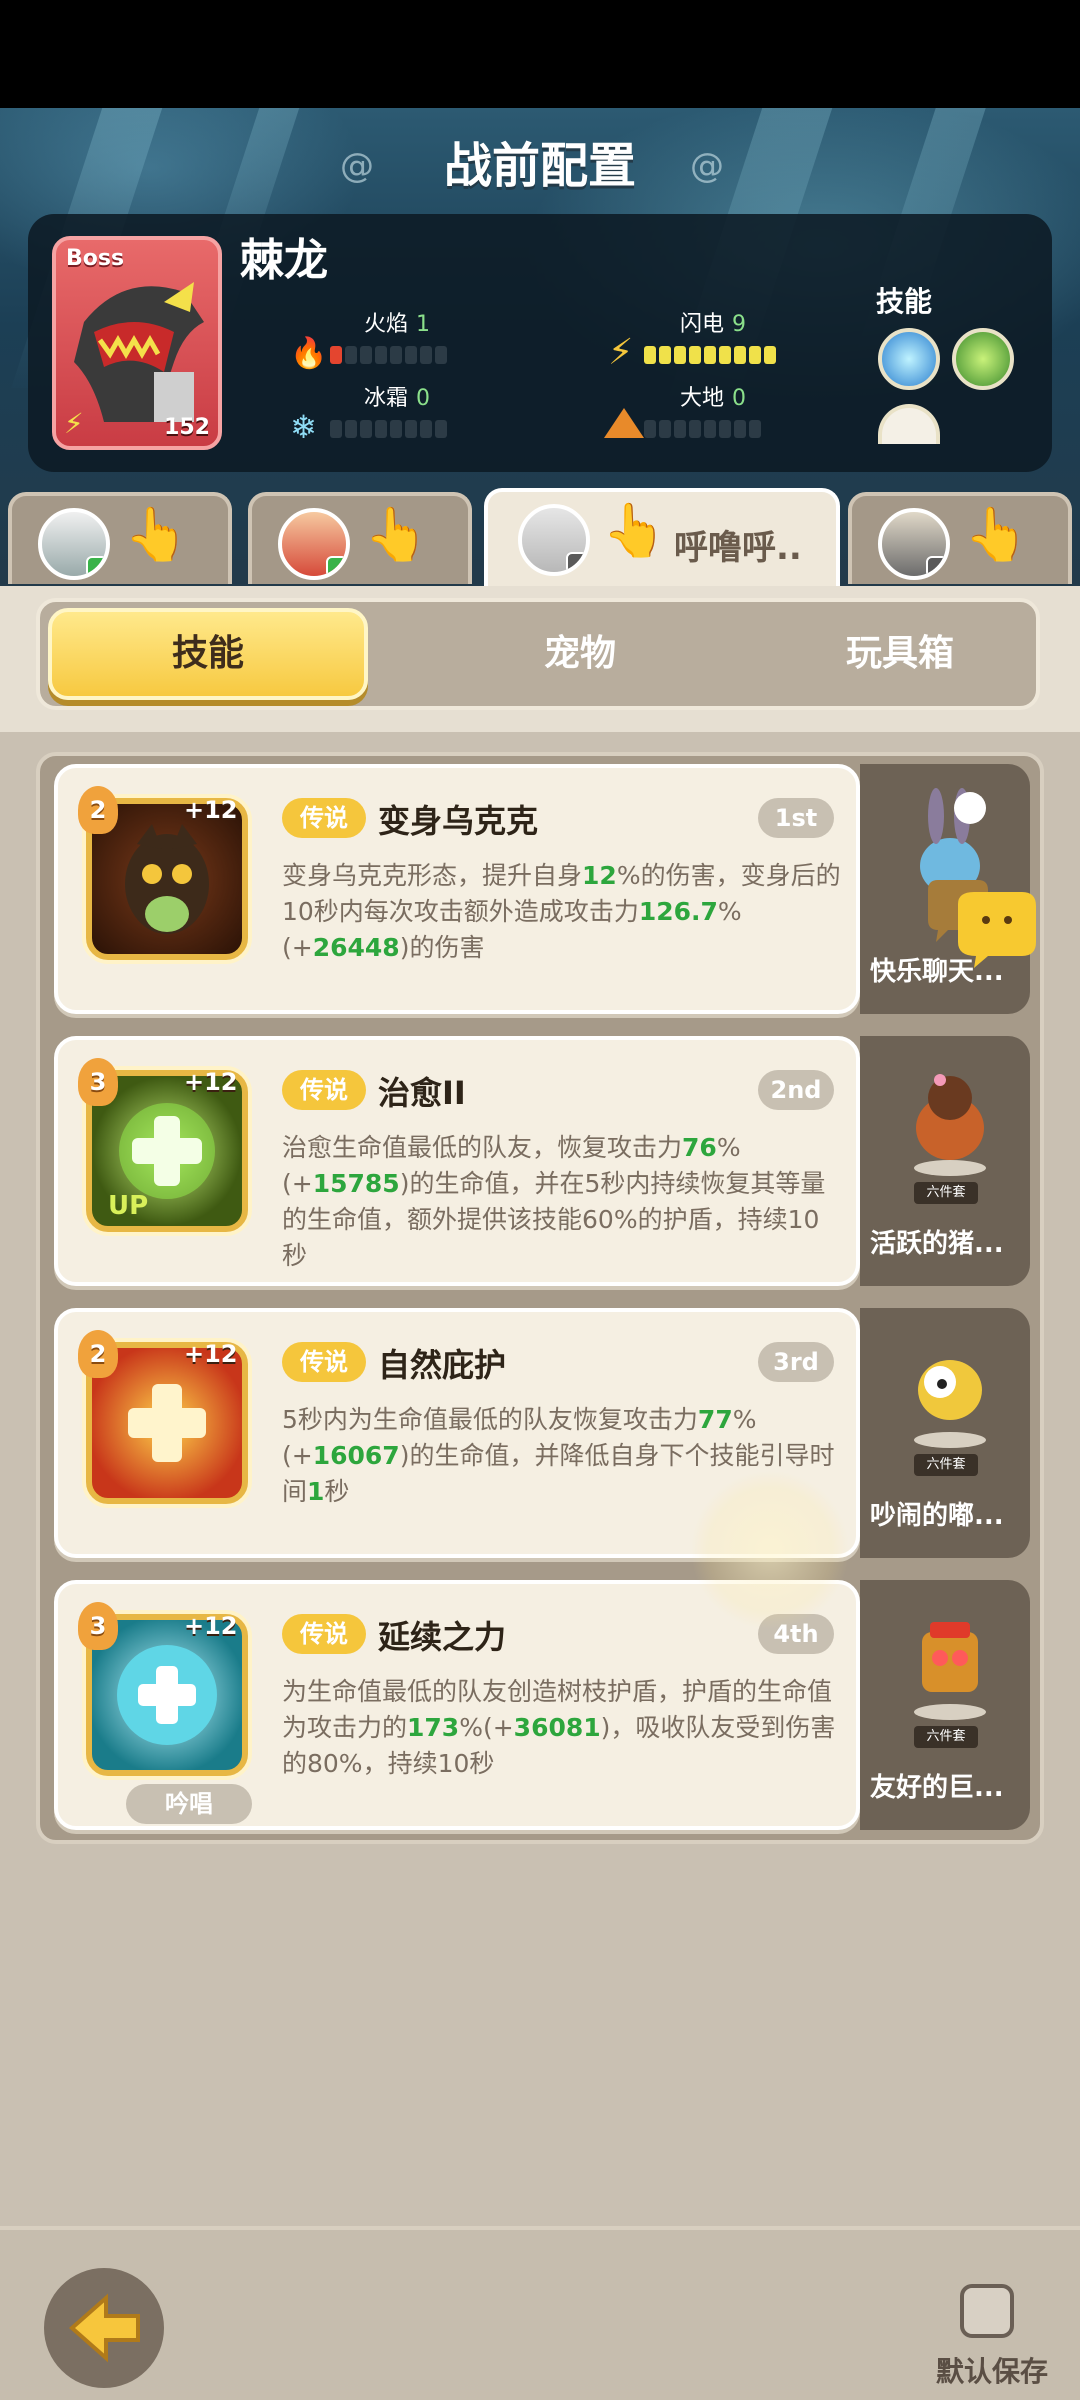 Image resolution: width=1080 pixels, height=2400 pixels. I want to click on frost-bar, so click(388, 429).